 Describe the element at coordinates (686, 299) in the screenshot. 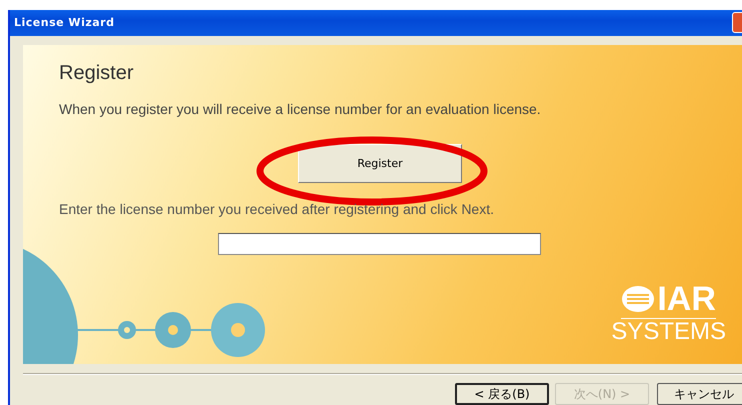

I see `logo-mark: IAR` at that location.